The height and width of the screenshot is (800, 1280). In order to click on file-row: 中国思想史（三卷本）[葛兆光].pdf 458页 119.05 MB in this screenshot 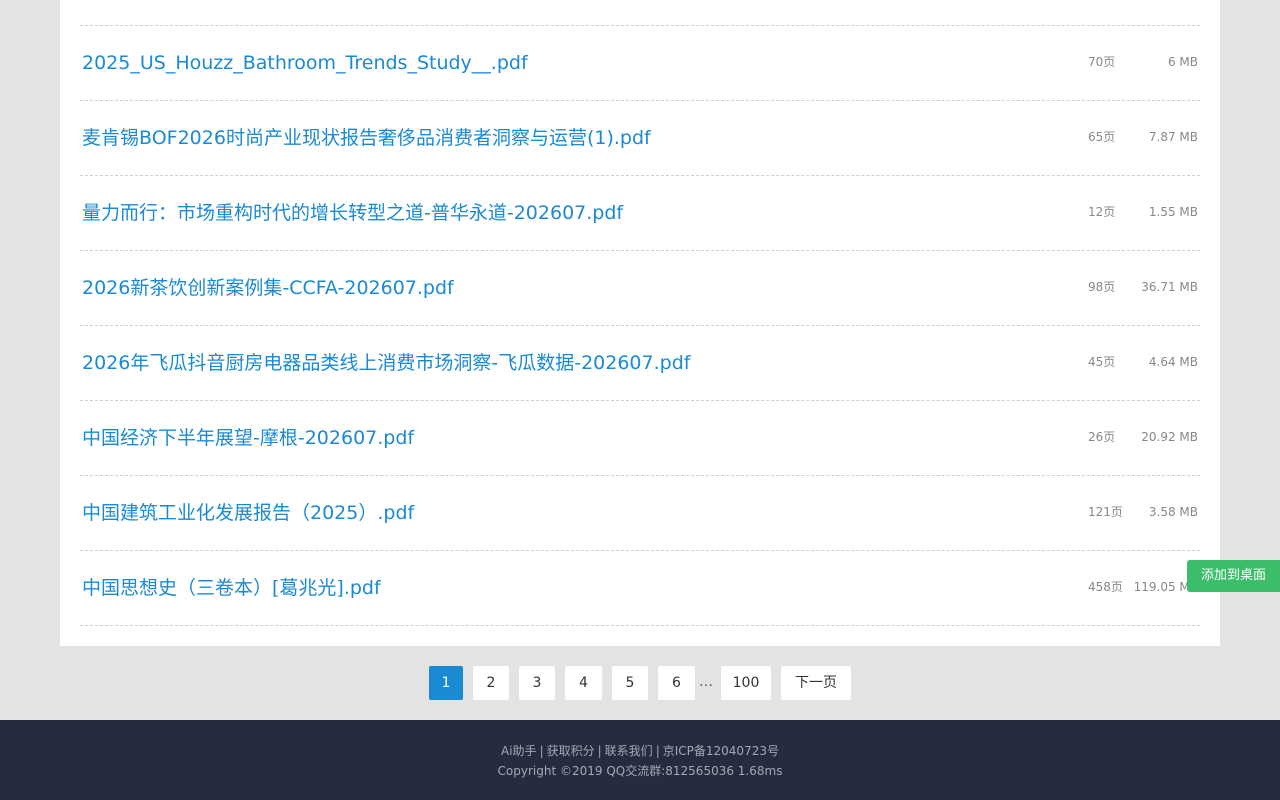, I will do `click(640, 588)`.